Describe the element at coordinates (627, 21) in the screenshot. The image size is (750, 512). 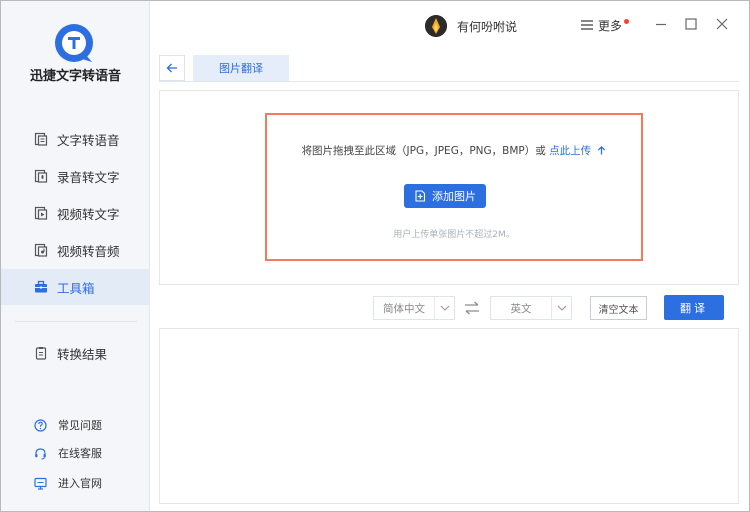
I see `notification-dot` at that location.